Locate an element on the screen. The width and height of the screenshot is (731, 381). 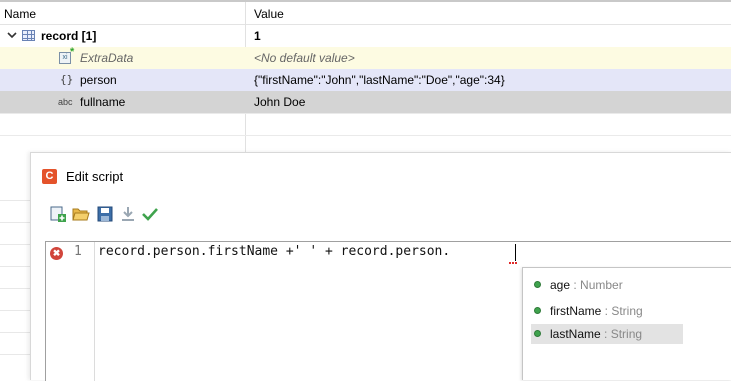
save-icon is located at coordinates (105, 214).